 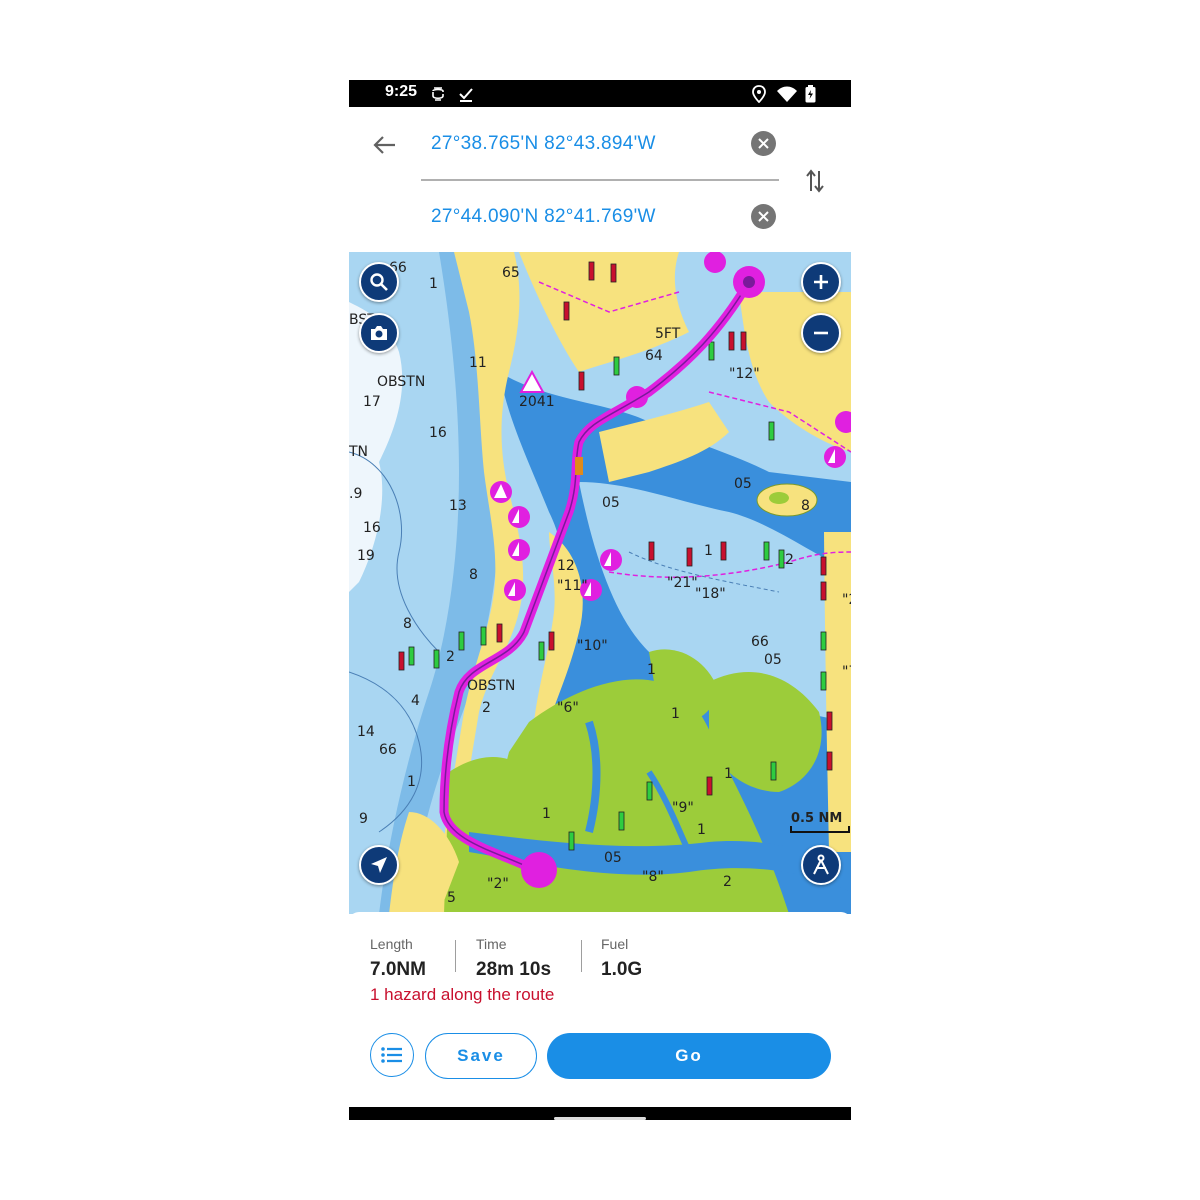 I want to click on status-bar: 9:25, so click(x=600, y=93).